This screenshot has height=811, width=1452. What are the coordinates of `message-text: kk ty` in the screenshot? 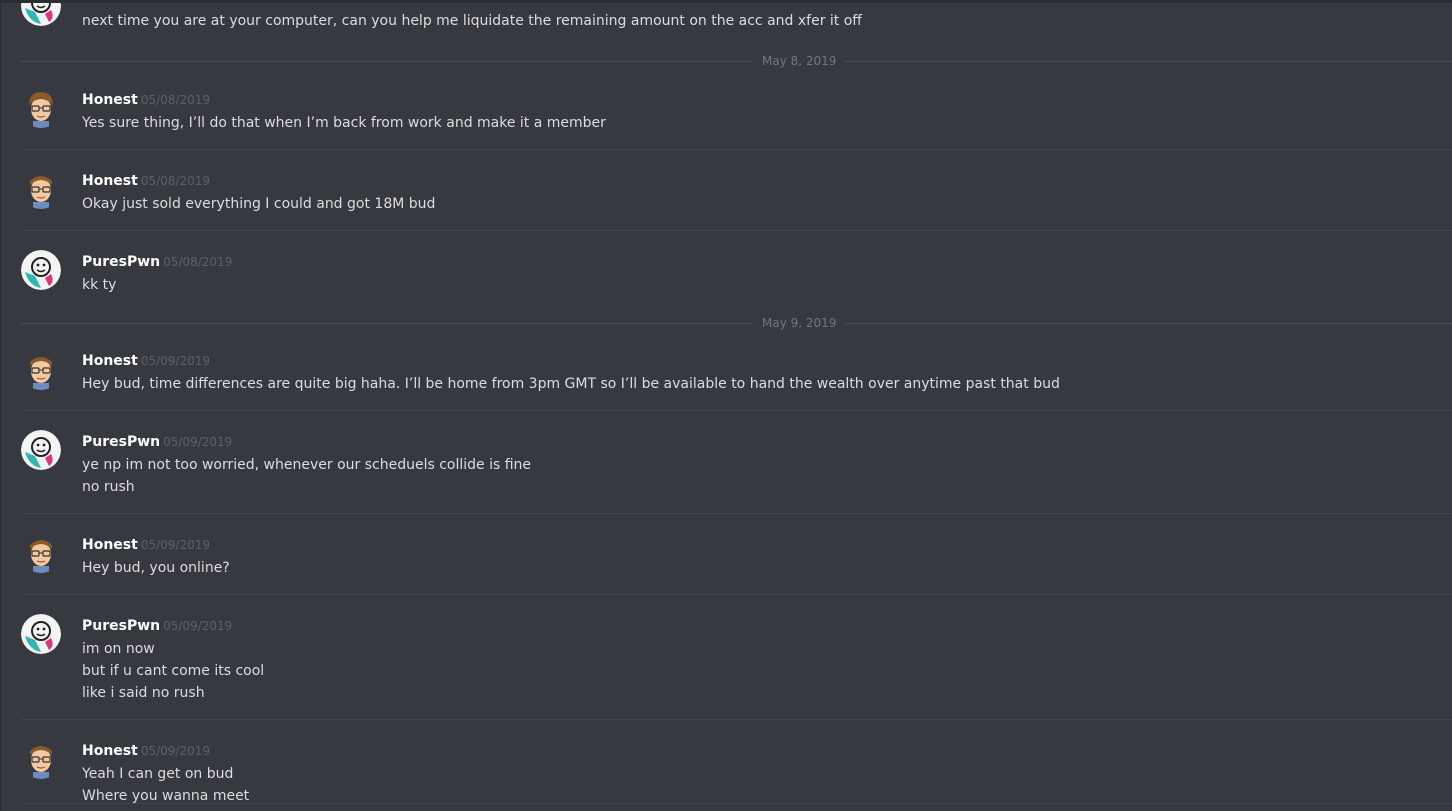 It's located at (99, 285).